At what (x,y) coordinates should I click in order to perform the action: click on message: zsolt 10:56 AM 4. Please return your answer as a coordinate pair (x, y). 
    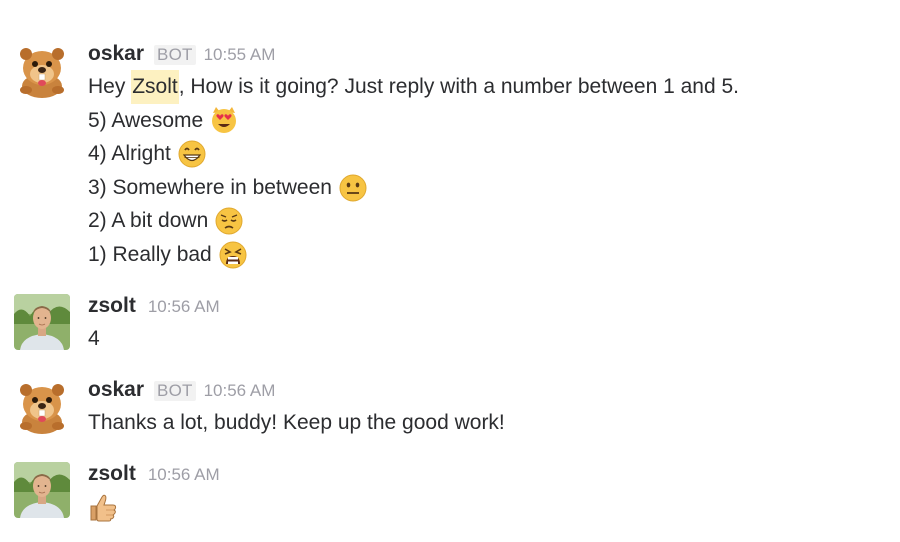
    Looking at the image, I should click on (447, 324).